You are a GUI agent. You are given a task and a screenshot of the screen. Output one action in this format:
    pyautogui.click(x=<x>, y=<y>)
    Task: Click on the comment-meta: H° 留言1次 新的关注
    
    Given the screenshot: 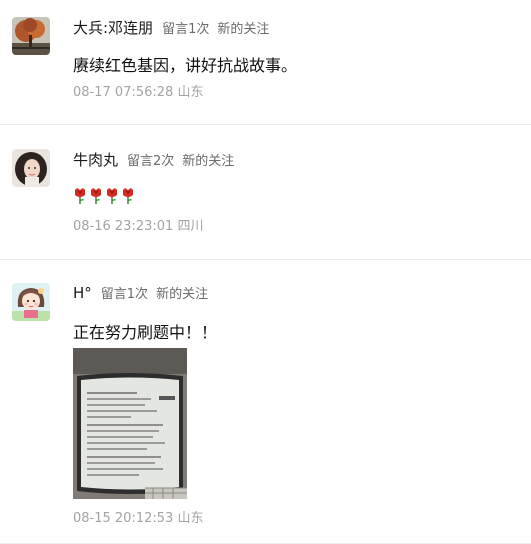 What is the action you would take?
    pyautogui.click(x=140, y=292)
    